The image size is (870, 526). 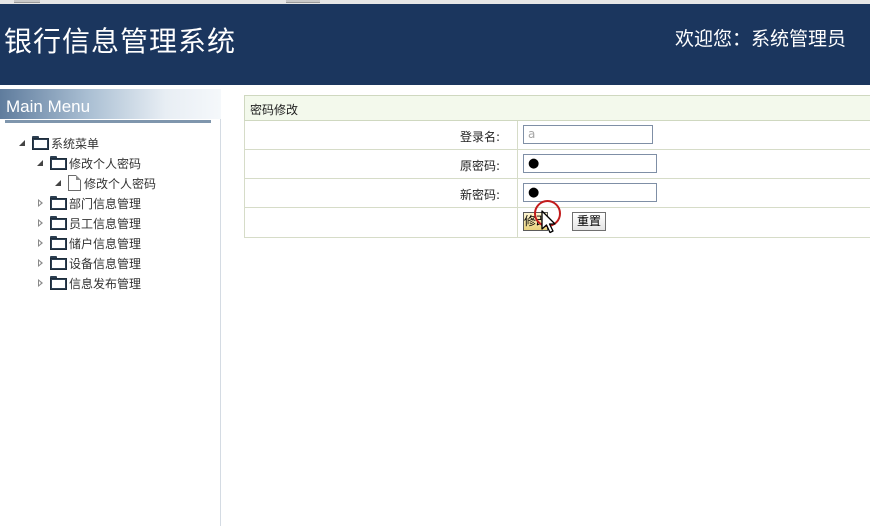 What do you see at coordinates (381, 135) in the screenshot?
I see `form-label-cell: 登录名:` at bounding box center [381, 135].